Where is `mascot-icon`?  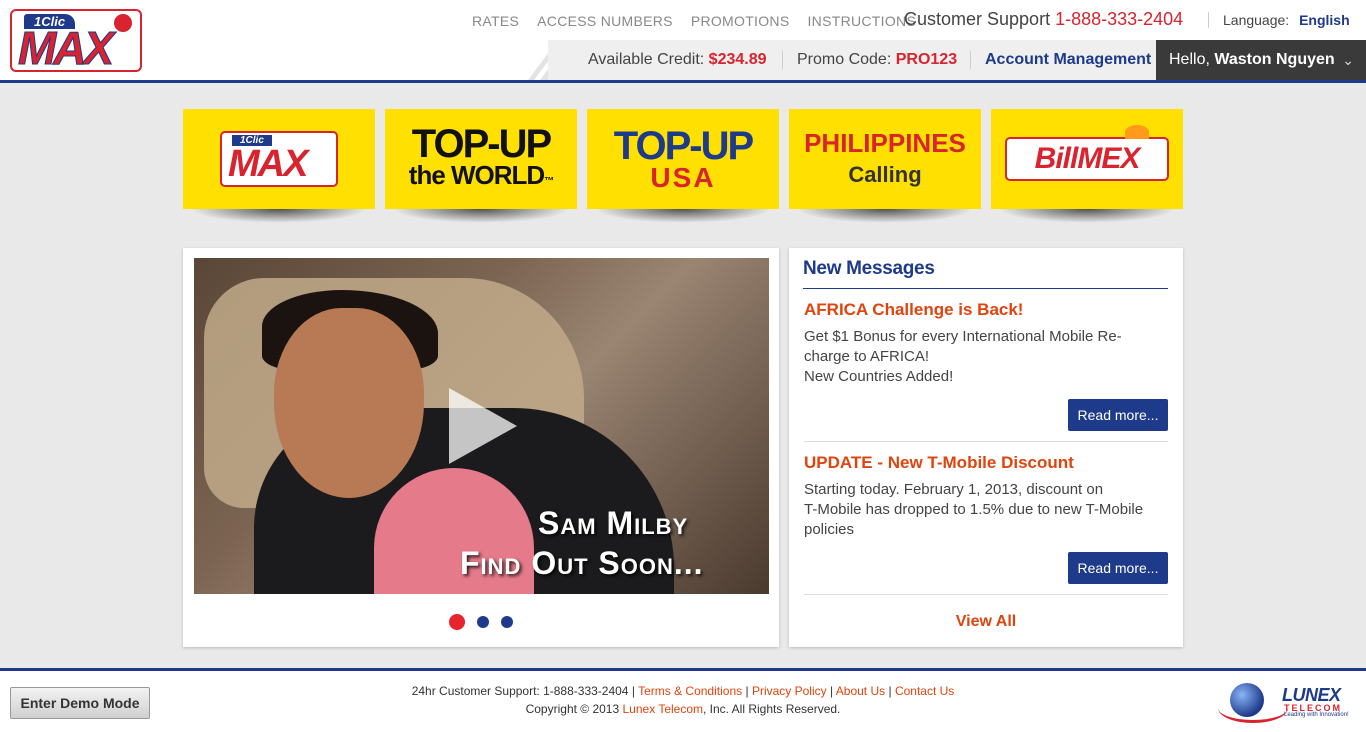
mascot-icon is located at coordinates (123, 23).